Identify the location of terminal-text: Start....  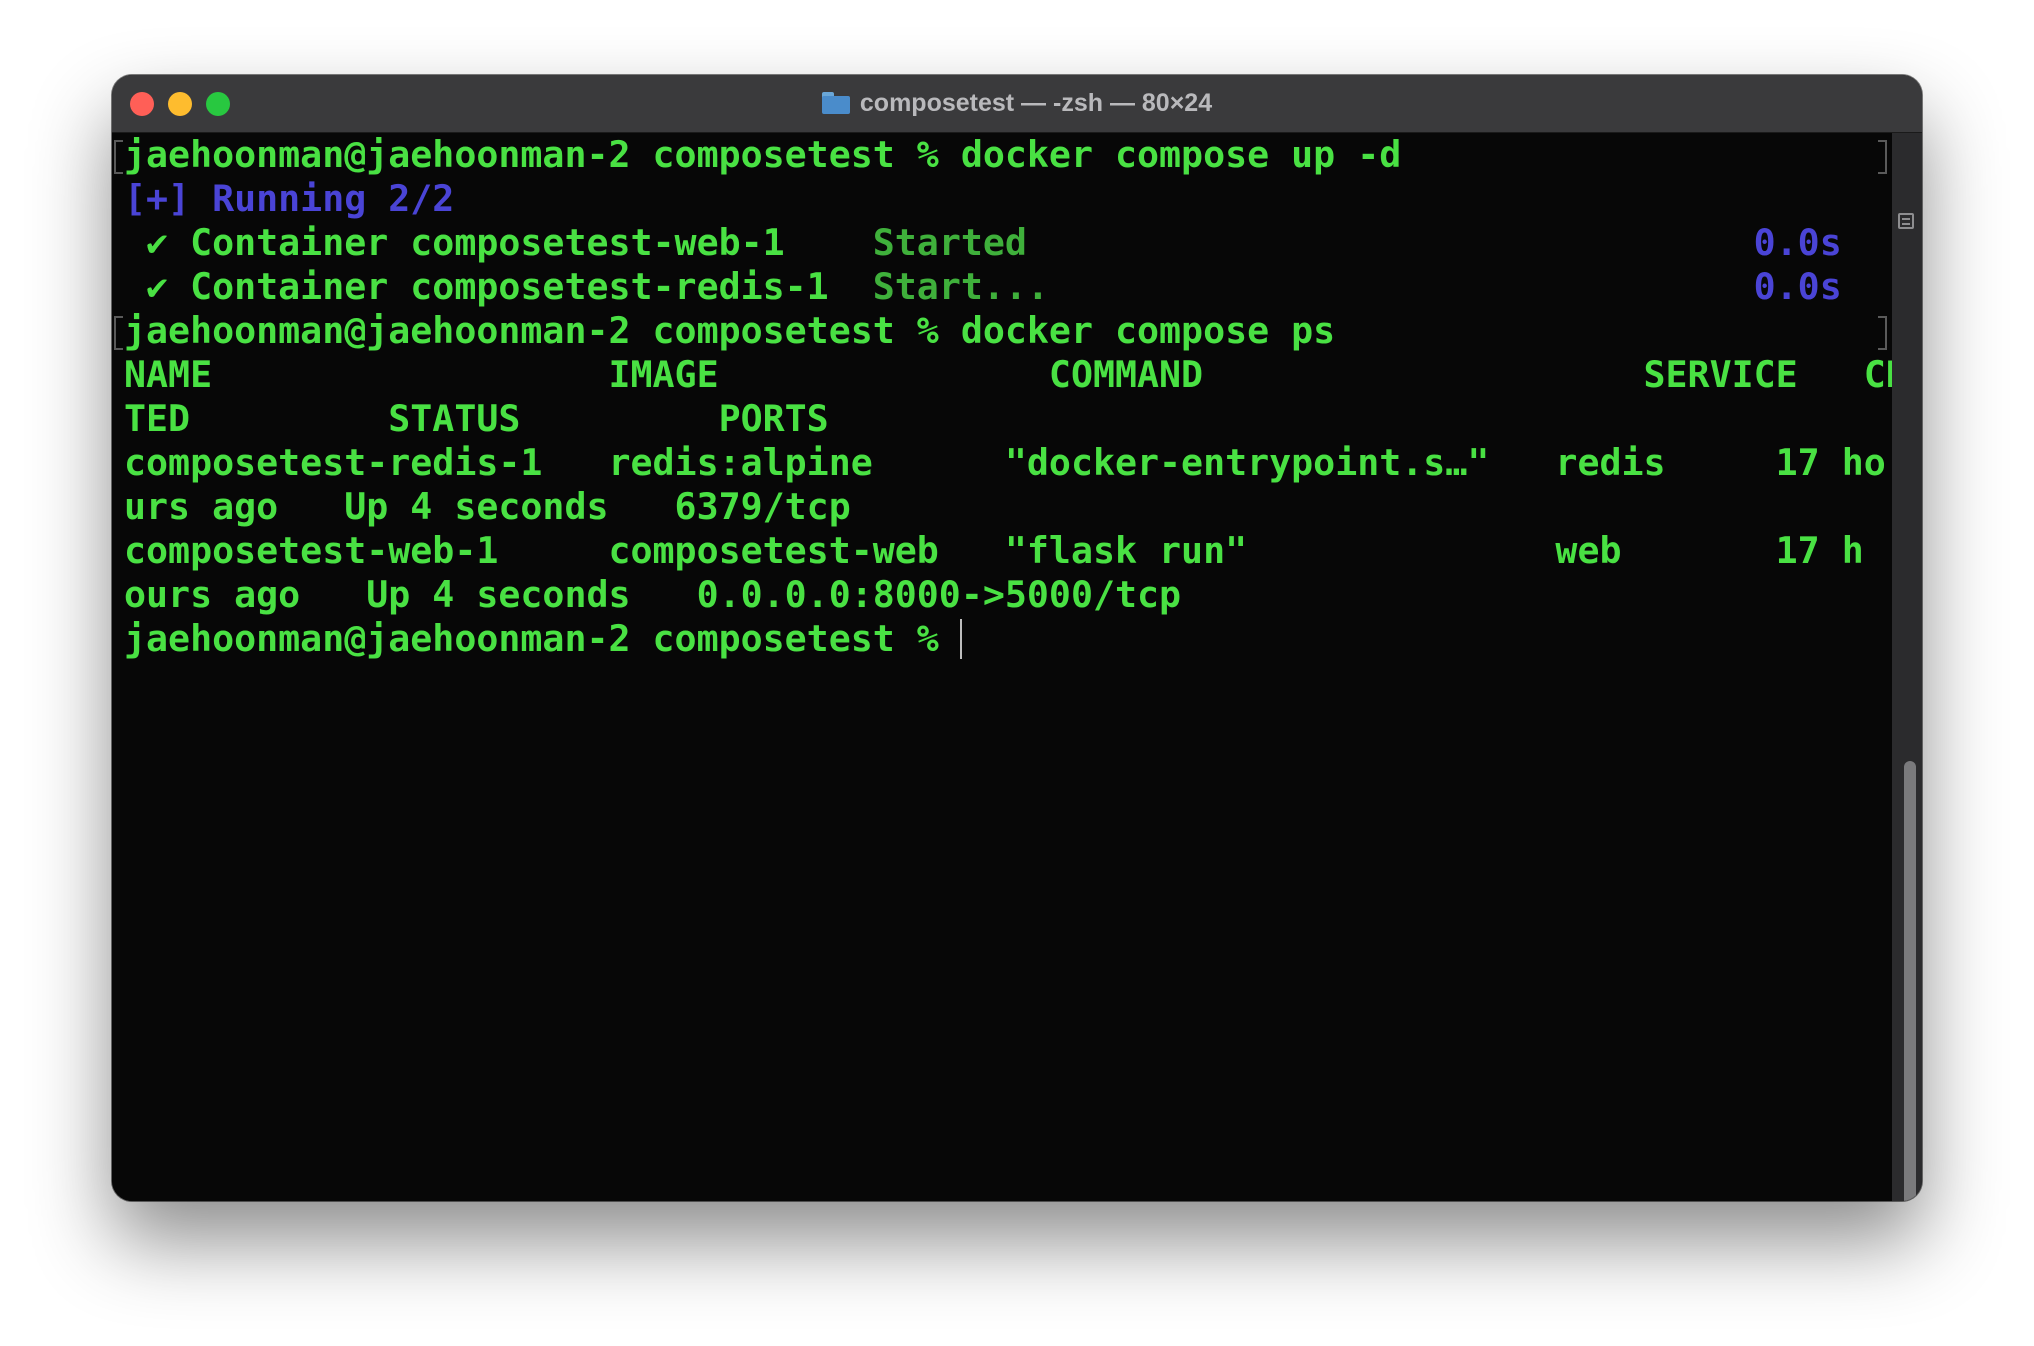
(960, 286).